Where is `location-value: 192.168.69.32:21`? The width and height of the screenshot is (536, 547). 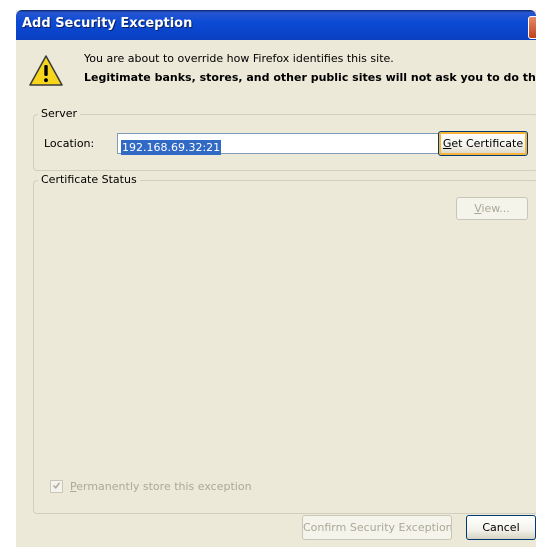
location-value: 192.168.69.32:21 is located at coordinates (171, 147).